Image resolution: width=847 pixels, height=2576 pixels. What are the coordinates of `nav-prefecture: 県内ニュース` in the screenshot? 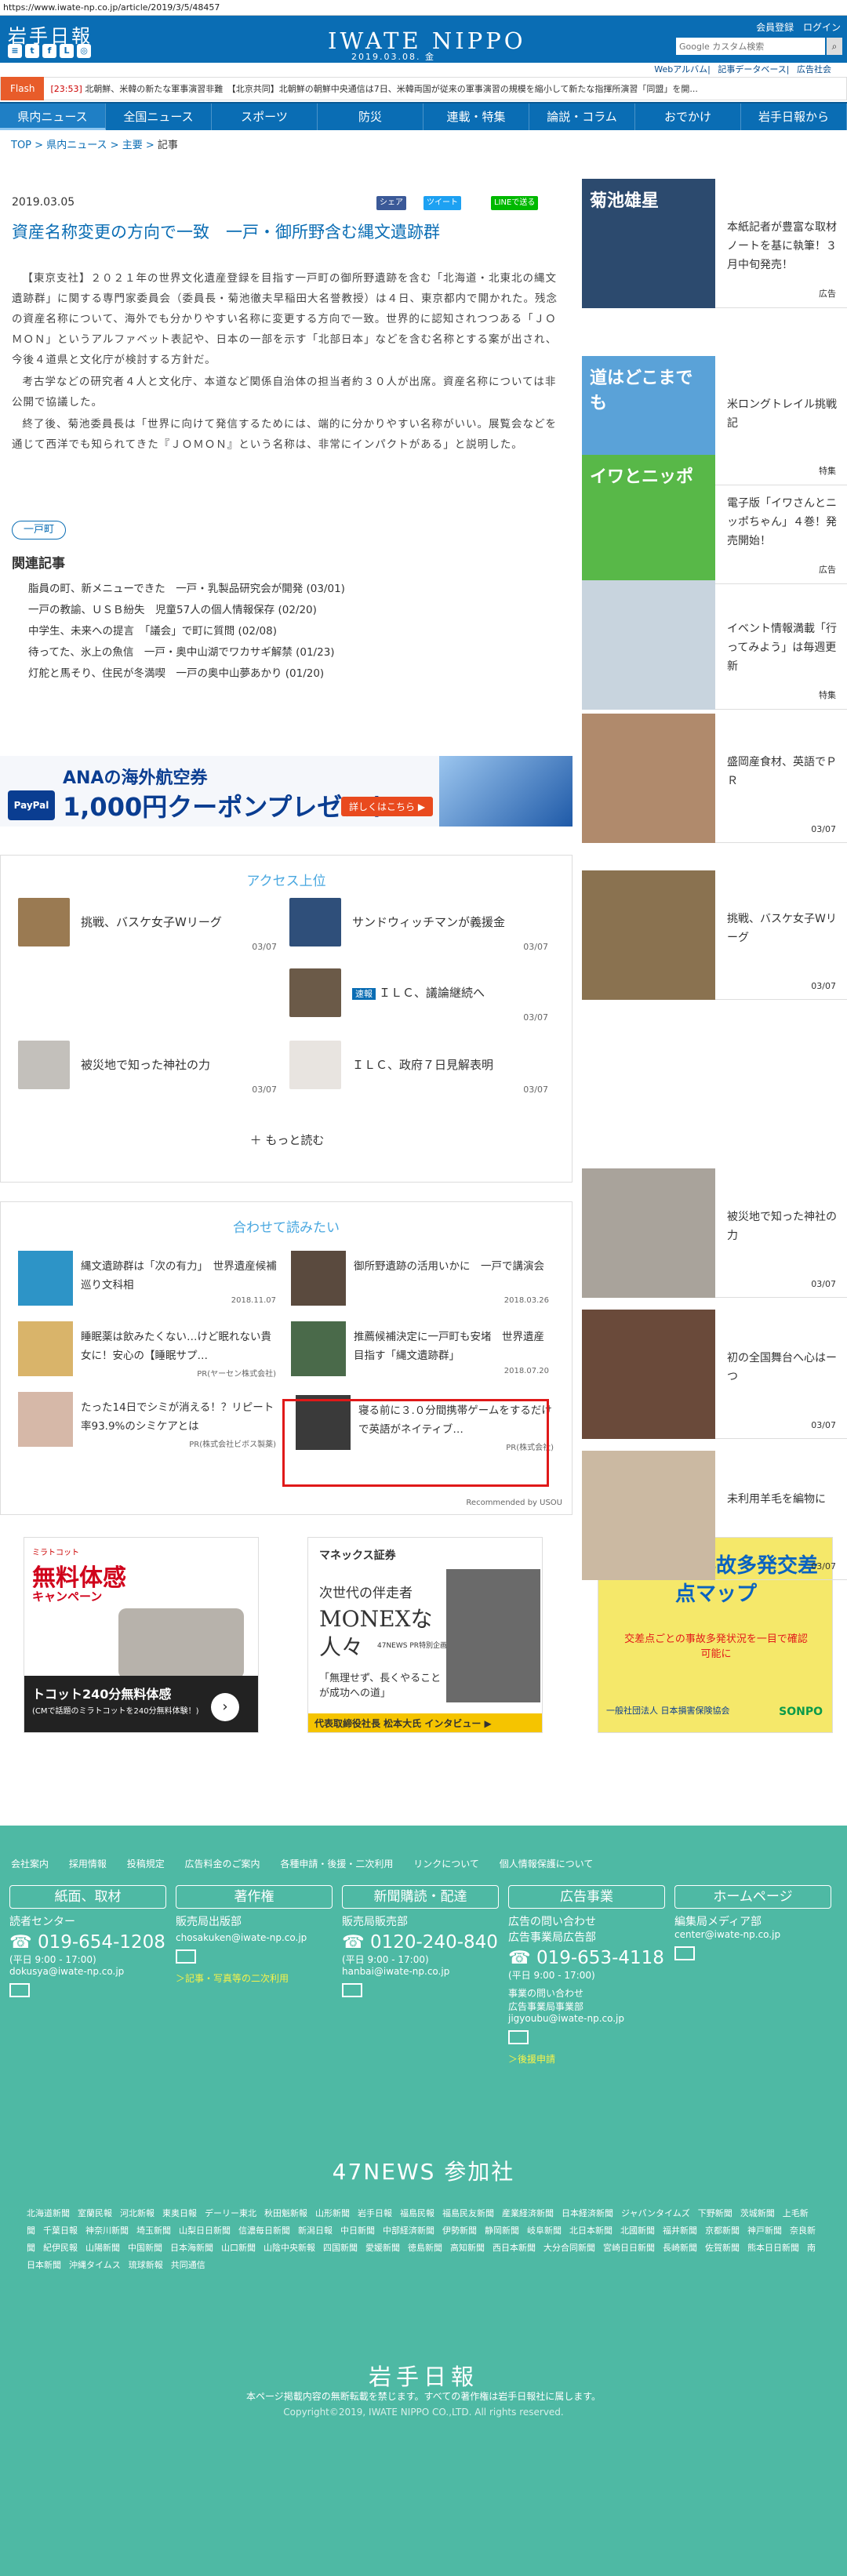 It's located at (53, 117).